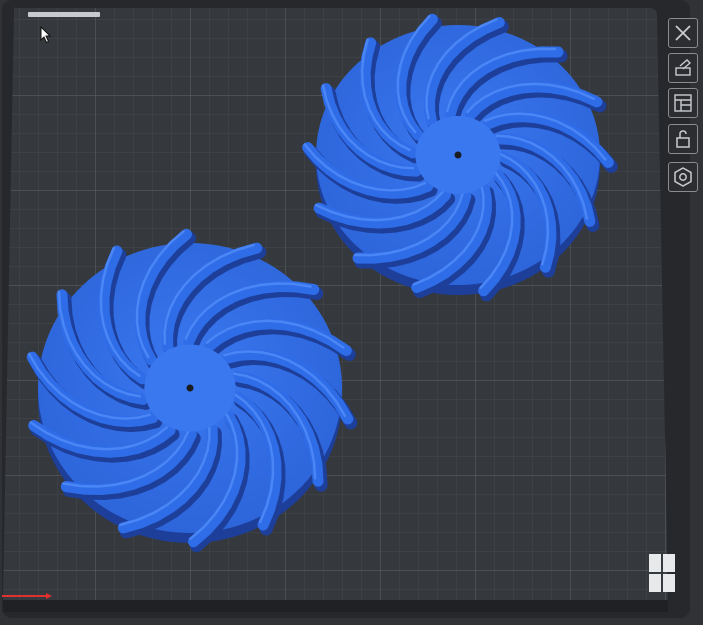 The height and width of the screenshot is (625, 703). What do you see at coordinates (64, 14) in the screenshot?
I see `plate-name-bar` at bounding box center [64, 14].